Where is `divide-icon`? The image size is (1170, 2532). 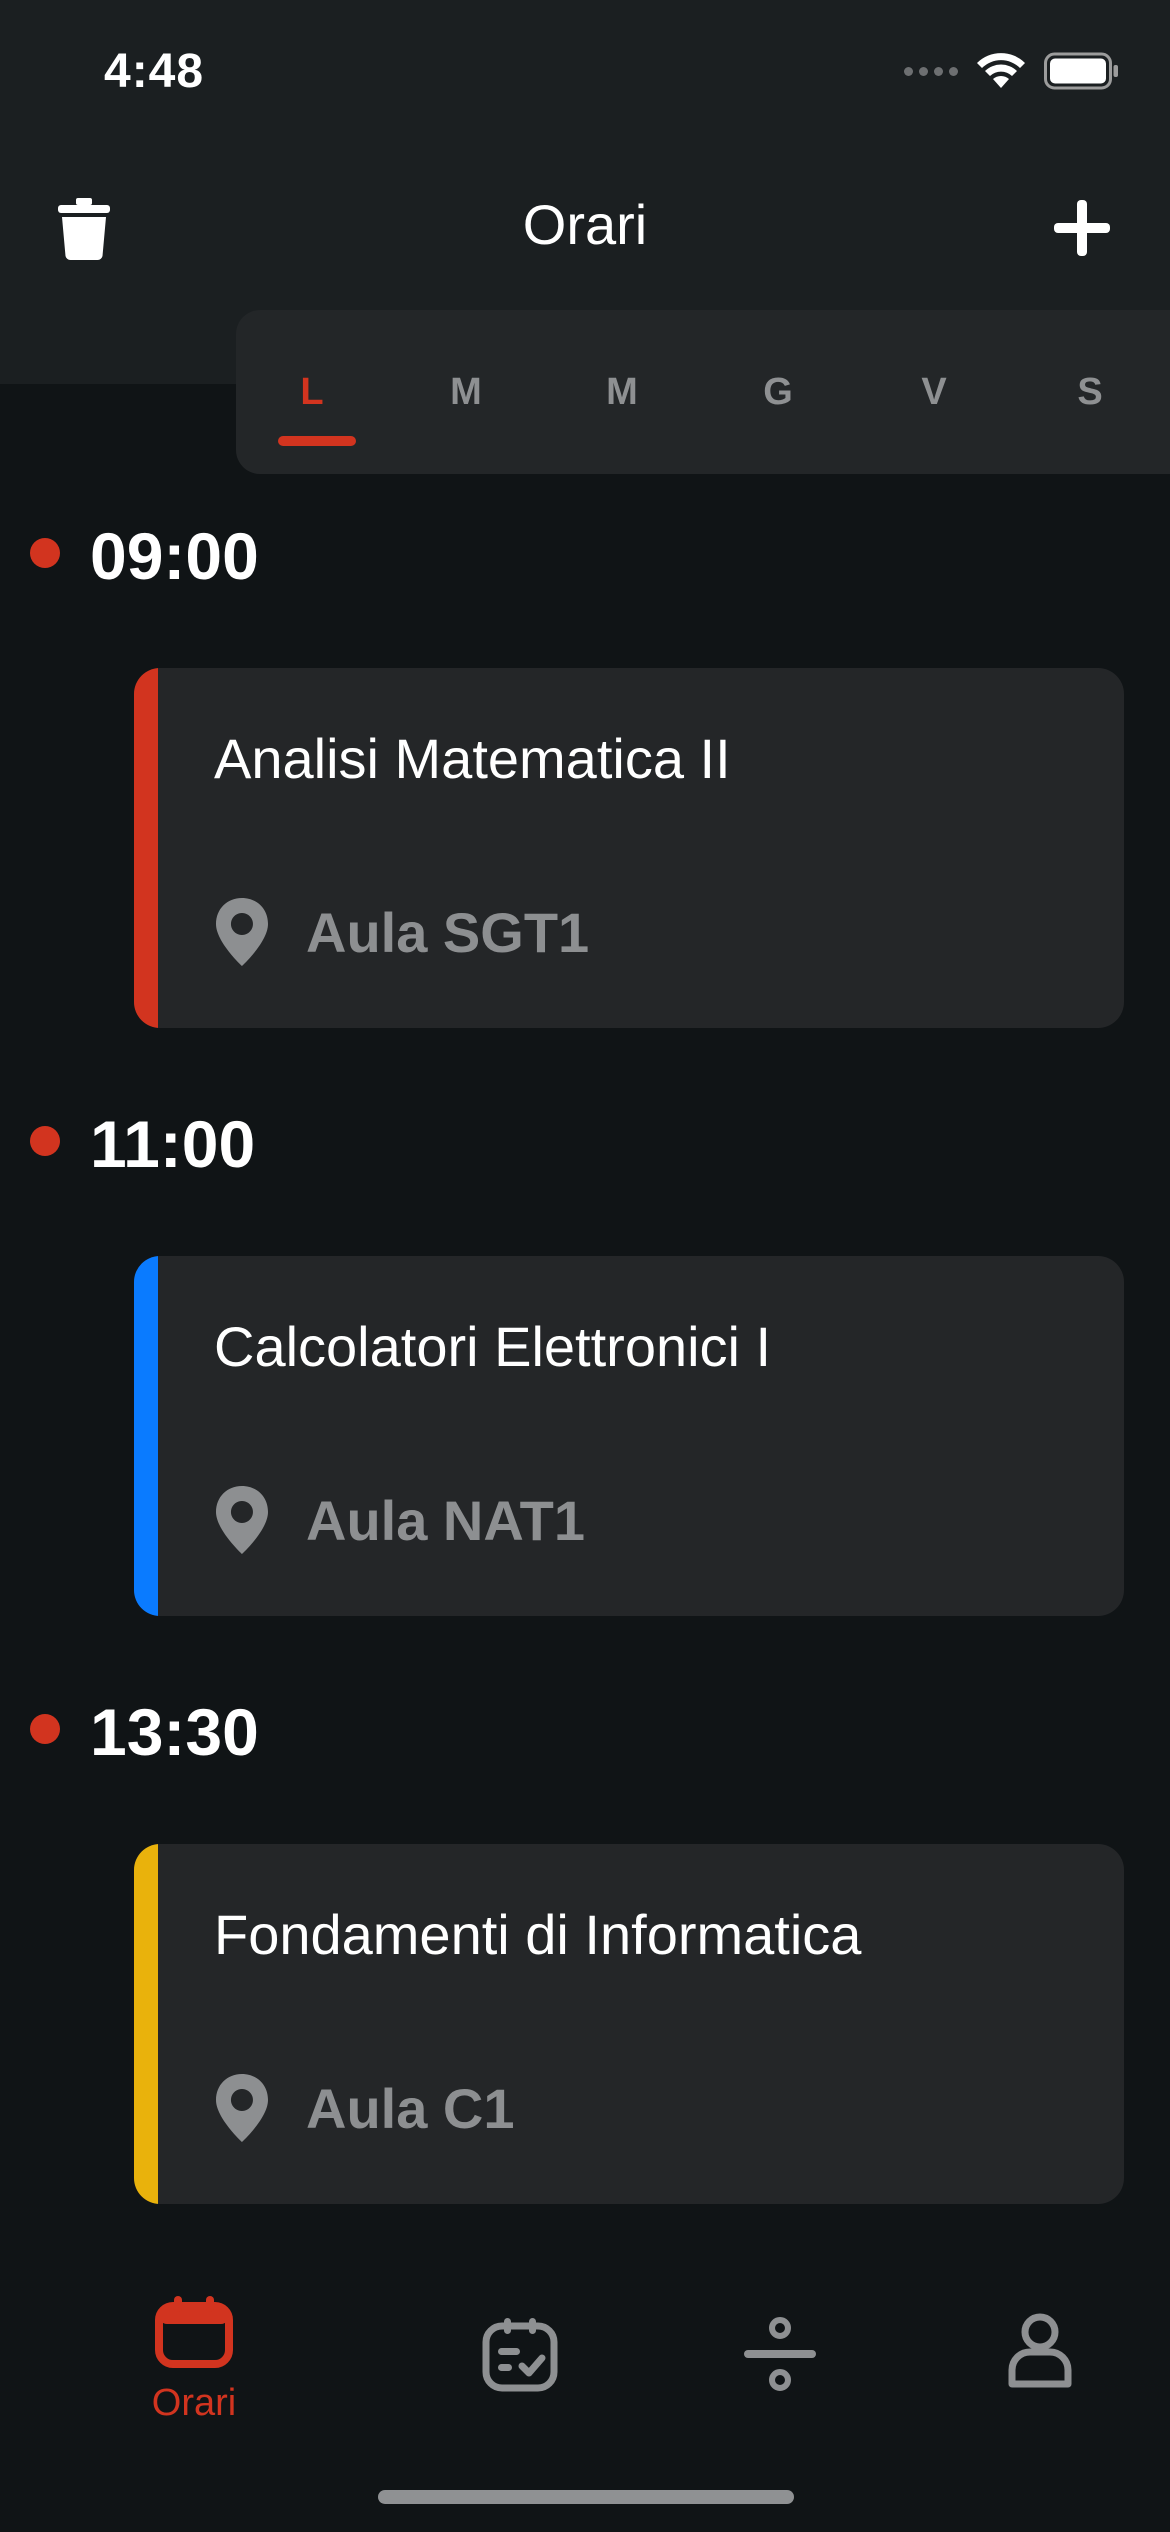
divide-icon is located at coordinates (780, 2354).